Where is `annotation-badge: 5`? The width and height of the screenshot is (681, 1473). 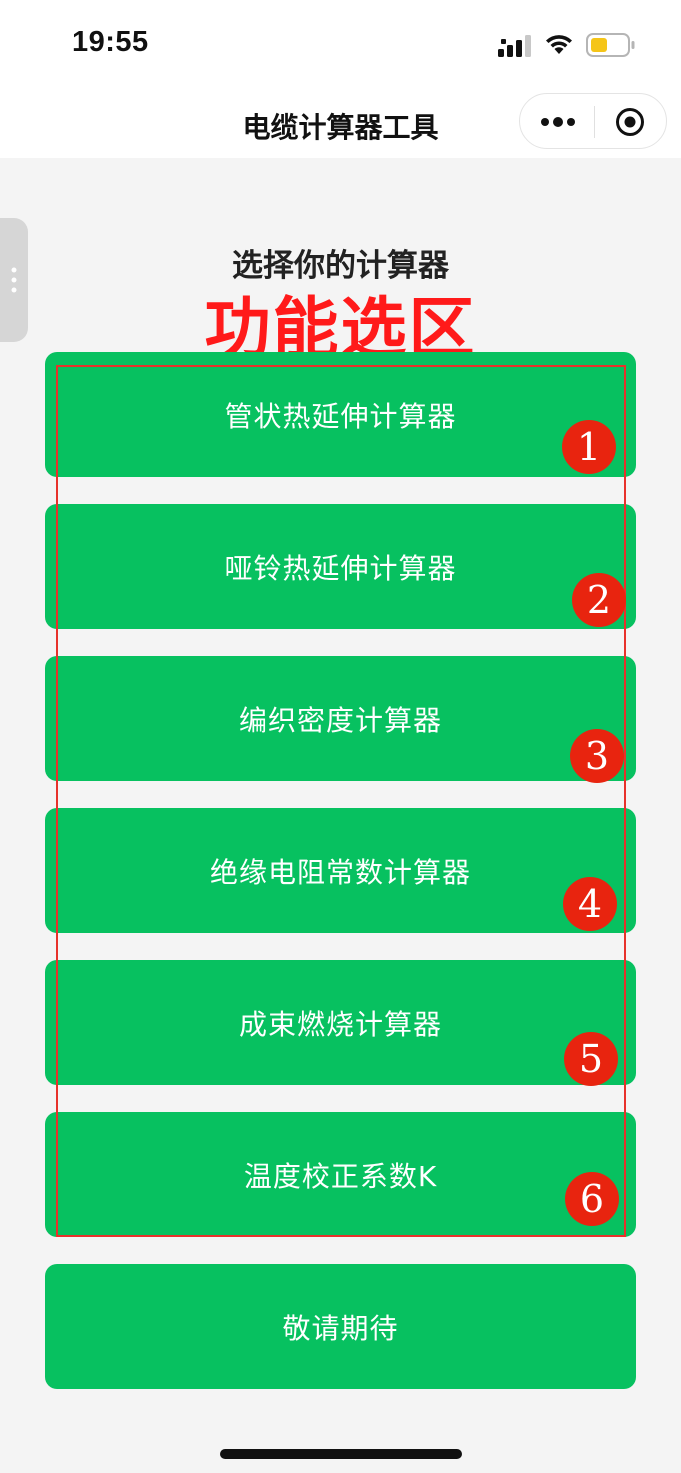
annotation-badge: 5 is located at coordinates (591, 1059).